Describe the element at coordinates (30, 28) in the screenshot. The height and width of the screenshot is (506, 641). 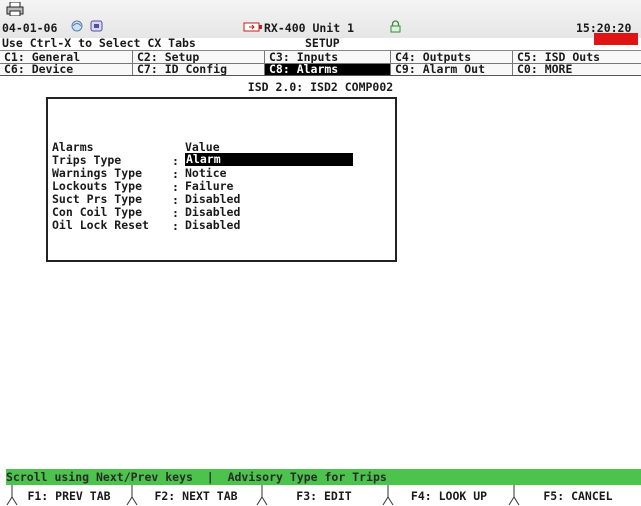
I see `header-date: 04-01-06` at that location.